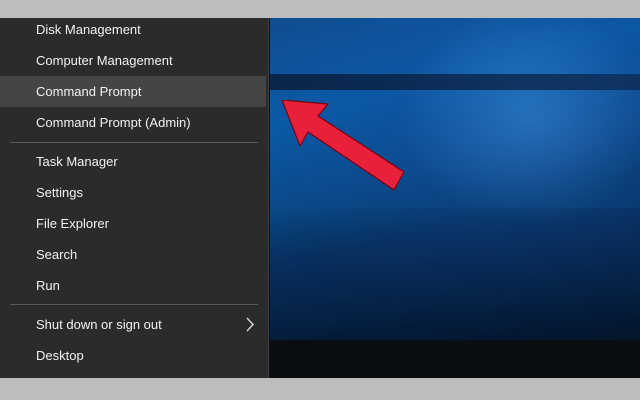  I want to click on menu-item-computer-management: Computer Management, so click(133, 60).